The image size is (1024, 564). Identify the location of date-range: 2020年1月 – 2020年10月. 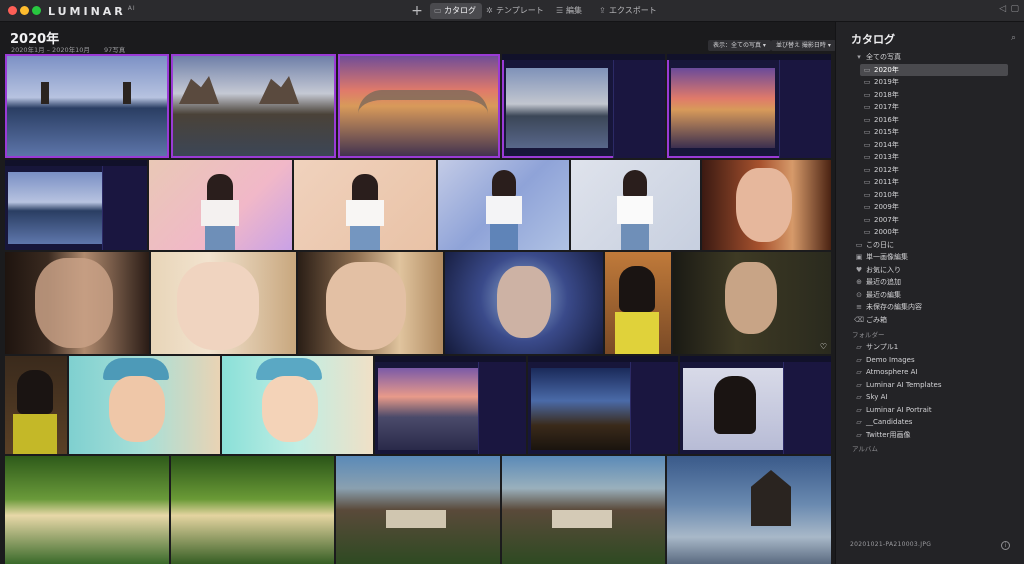
(50, 50).